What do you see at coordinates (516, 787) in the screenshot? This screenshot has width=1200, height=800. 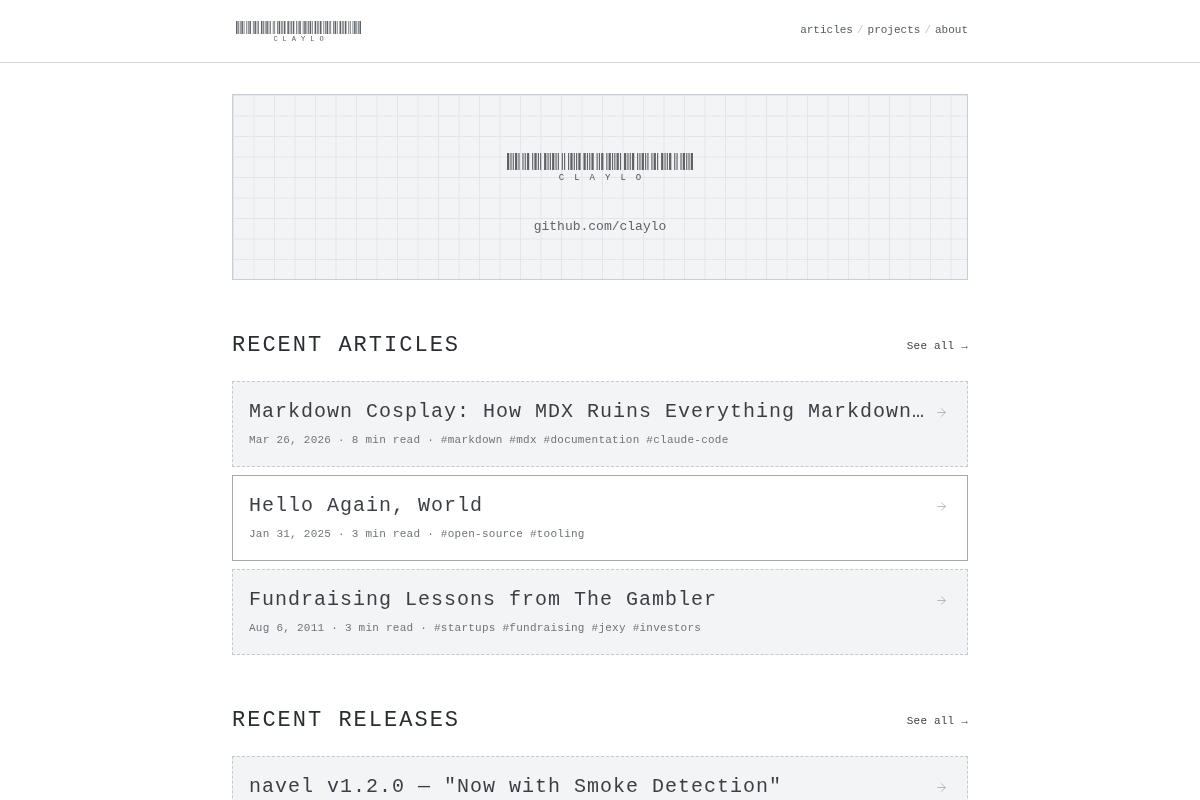 I see `card-title: navel v1.2.0 — "Now with Smoke Detection"` at bounding box center [516, 787].